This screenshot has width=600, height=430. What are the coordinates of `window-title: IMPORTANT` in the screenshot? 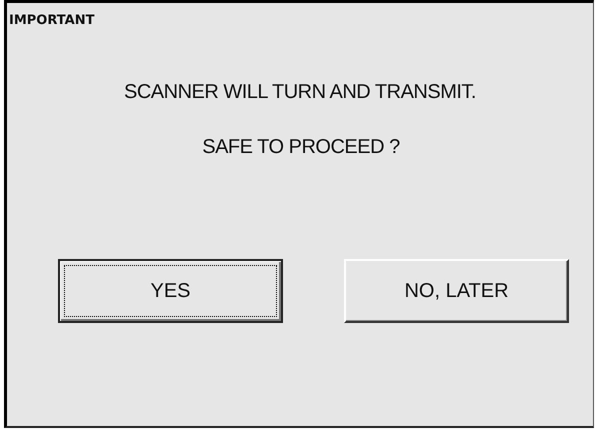 It's located at (51, 20).